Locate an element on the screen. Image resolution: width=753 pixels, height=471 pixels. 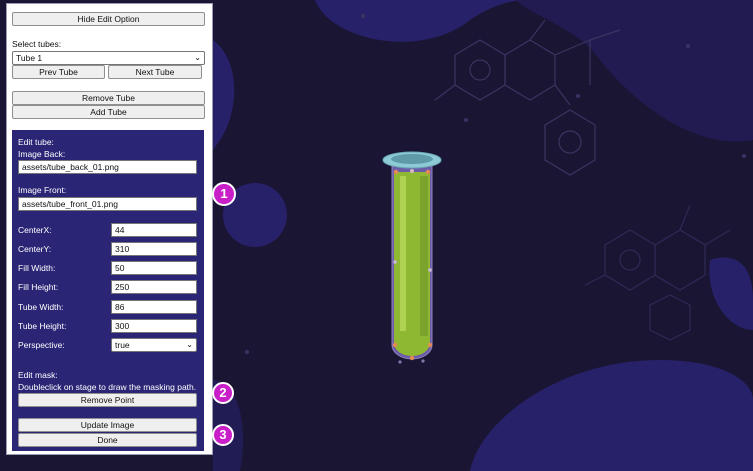
step-badge-1: 1 is located at coordinates (224, 194).